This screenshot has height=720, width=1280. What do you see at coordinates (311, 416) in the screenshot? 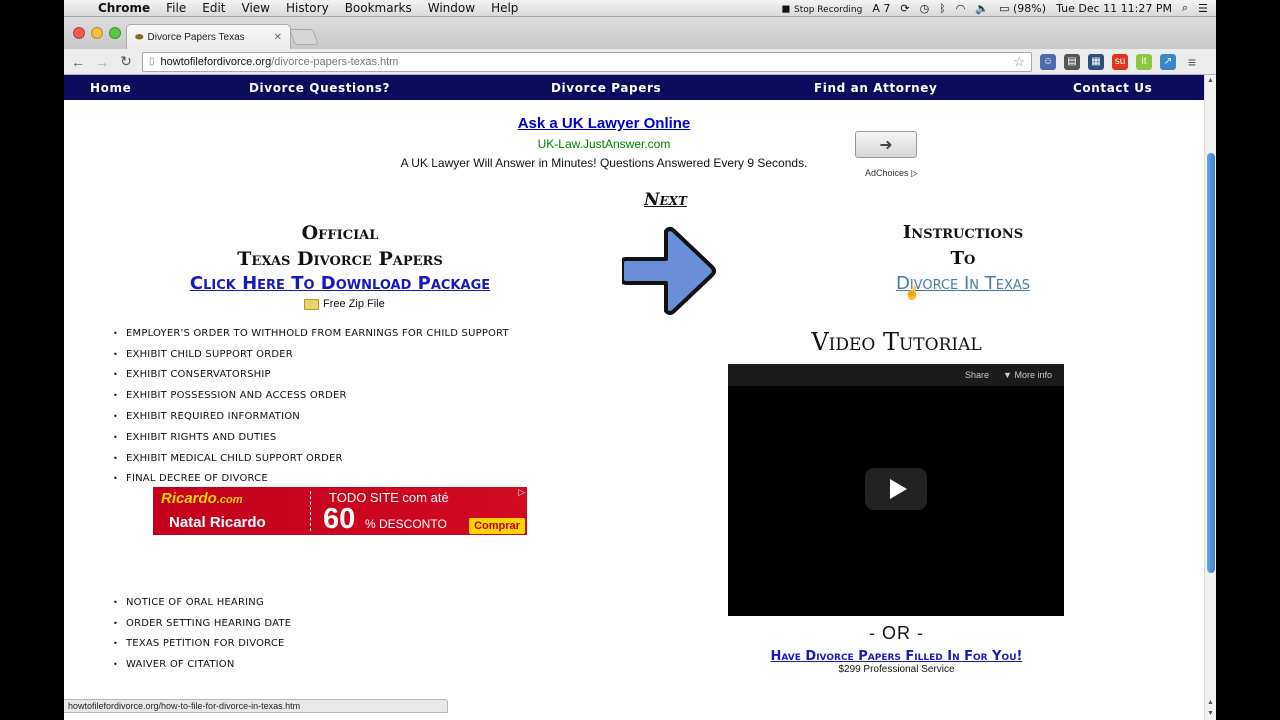
I see `list-item: EXHIBIT REQUIRED INFORMATION` at bounding box center [311, 416].